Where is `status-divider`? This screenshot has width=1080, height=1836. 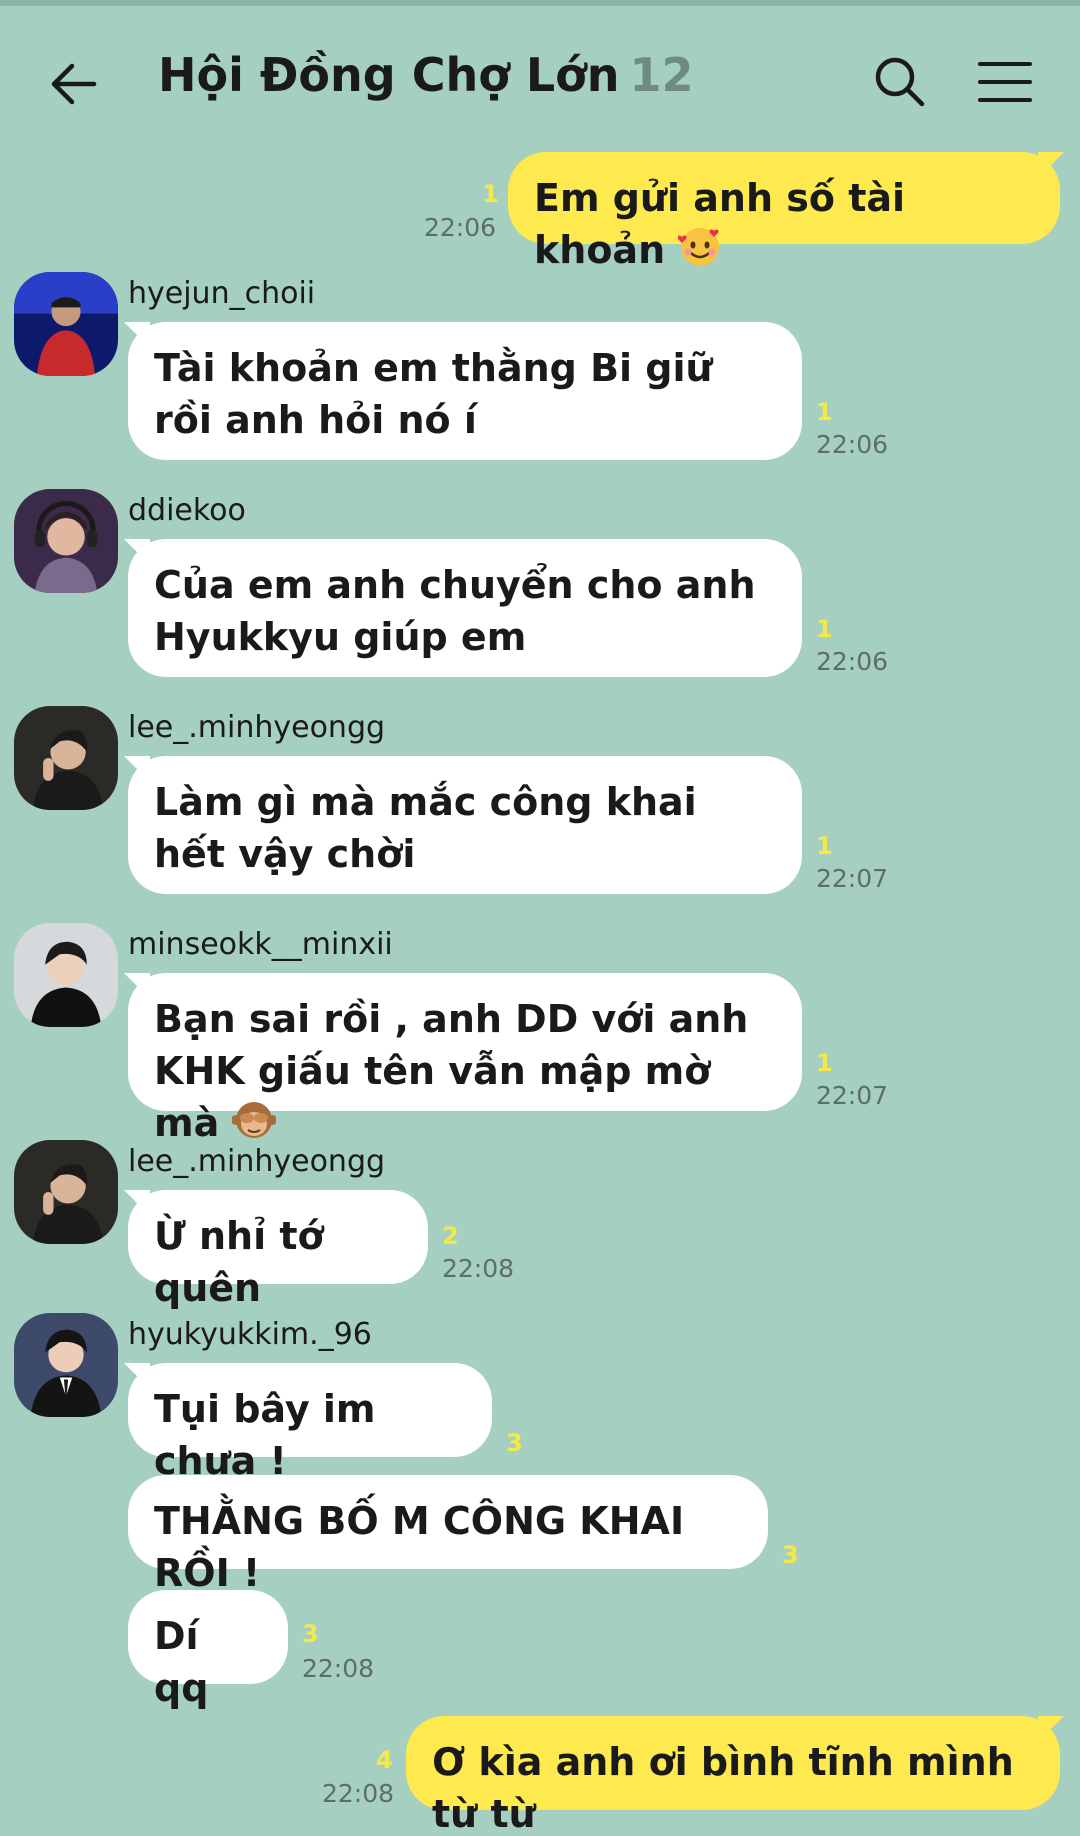
status-divider is located at coordinates (540, 3).